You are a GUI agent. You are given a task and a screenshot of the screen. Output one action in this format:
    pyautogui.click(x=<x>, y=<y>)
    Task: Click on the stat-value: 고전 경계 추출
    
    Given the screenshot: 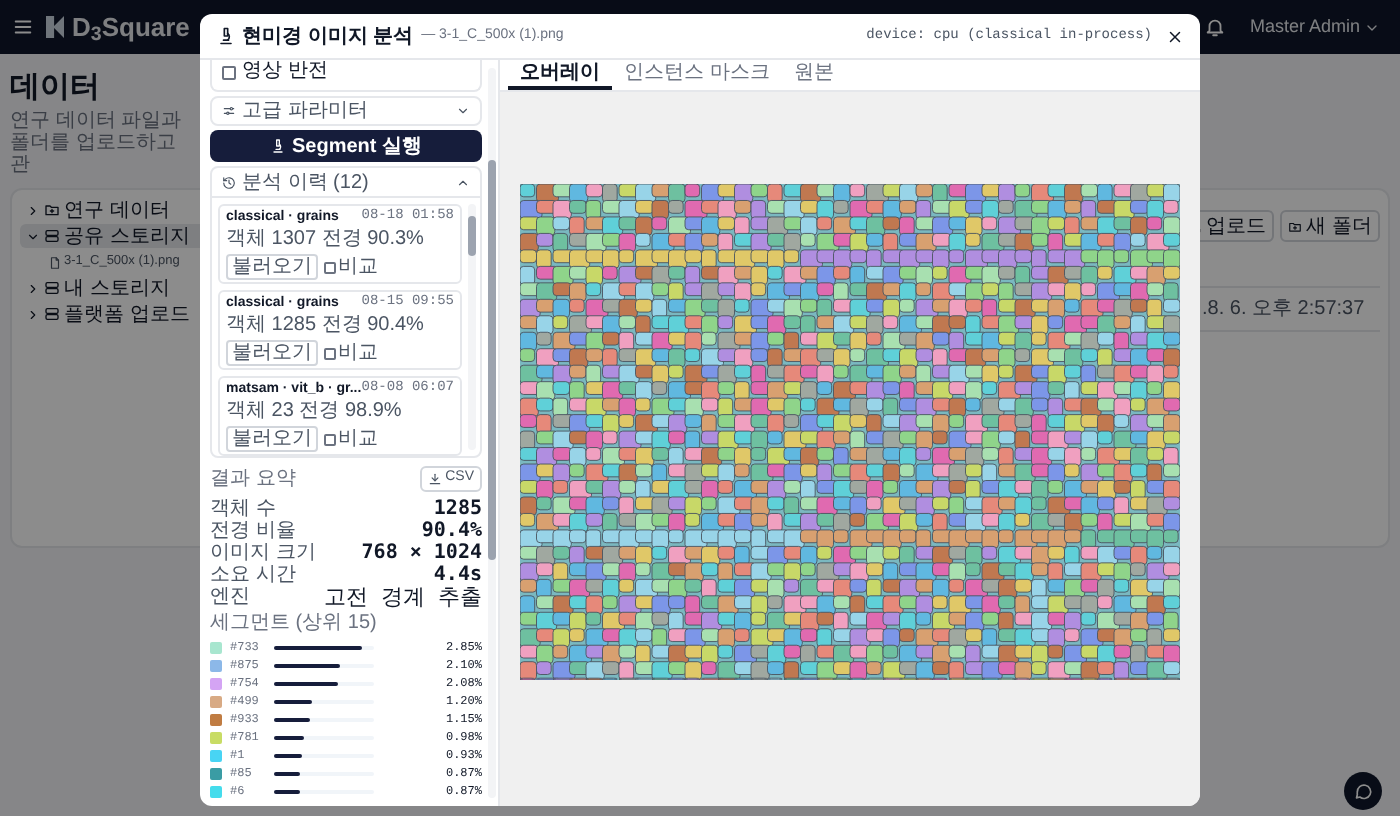 What is the action you would take?
    pyautogui.click(x=402, y=597)
    